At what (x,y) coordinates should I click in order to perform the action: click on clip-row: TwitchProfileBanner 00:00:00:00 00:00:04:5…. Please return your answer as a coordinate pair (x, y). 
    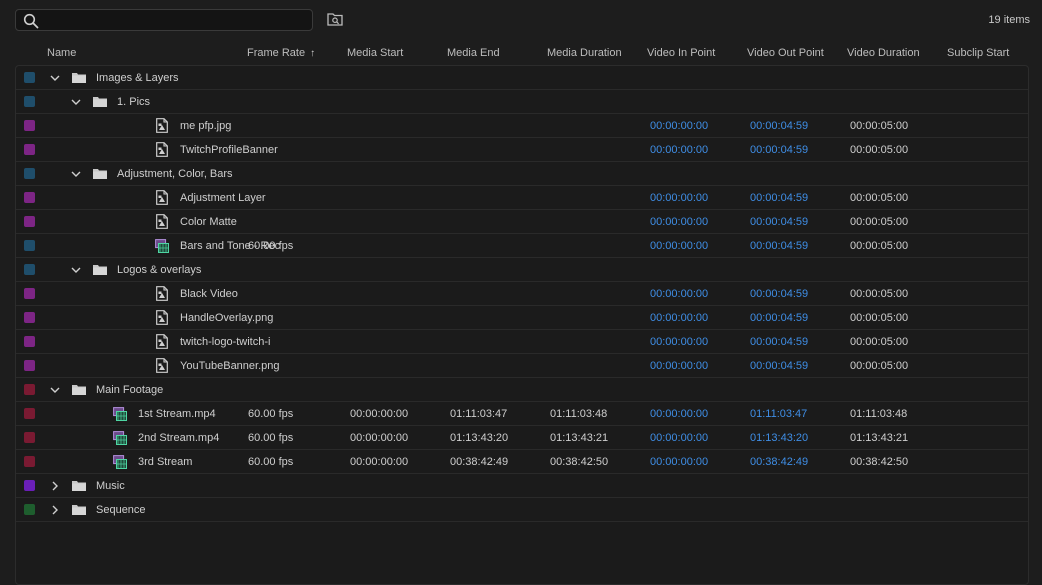
    Looking at the image, I should click on (522, 150).